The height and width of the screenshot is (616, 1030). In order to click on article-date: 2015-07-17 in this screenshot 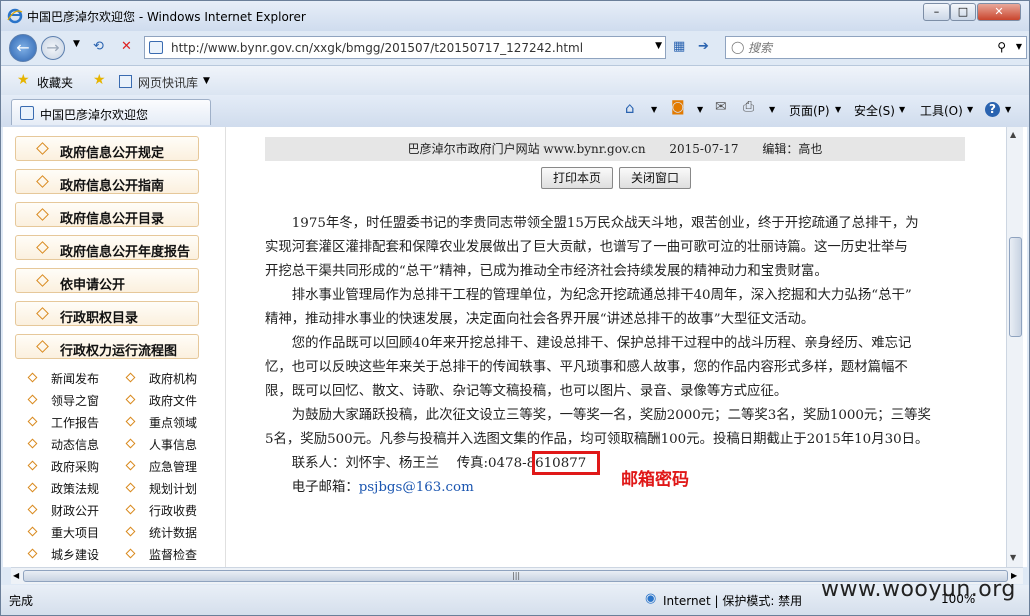, I will do `click(704, 149)`.